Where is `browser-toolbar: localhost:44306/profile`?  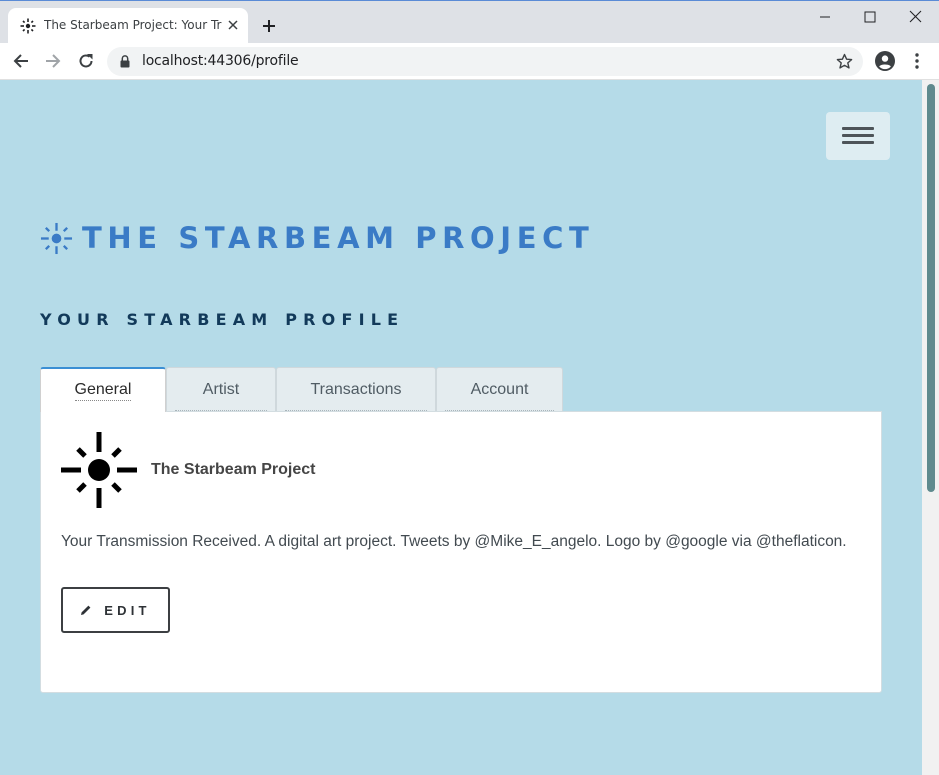
browser-toolbar: localhost:44306/profile is located at coordinates (469, 61).